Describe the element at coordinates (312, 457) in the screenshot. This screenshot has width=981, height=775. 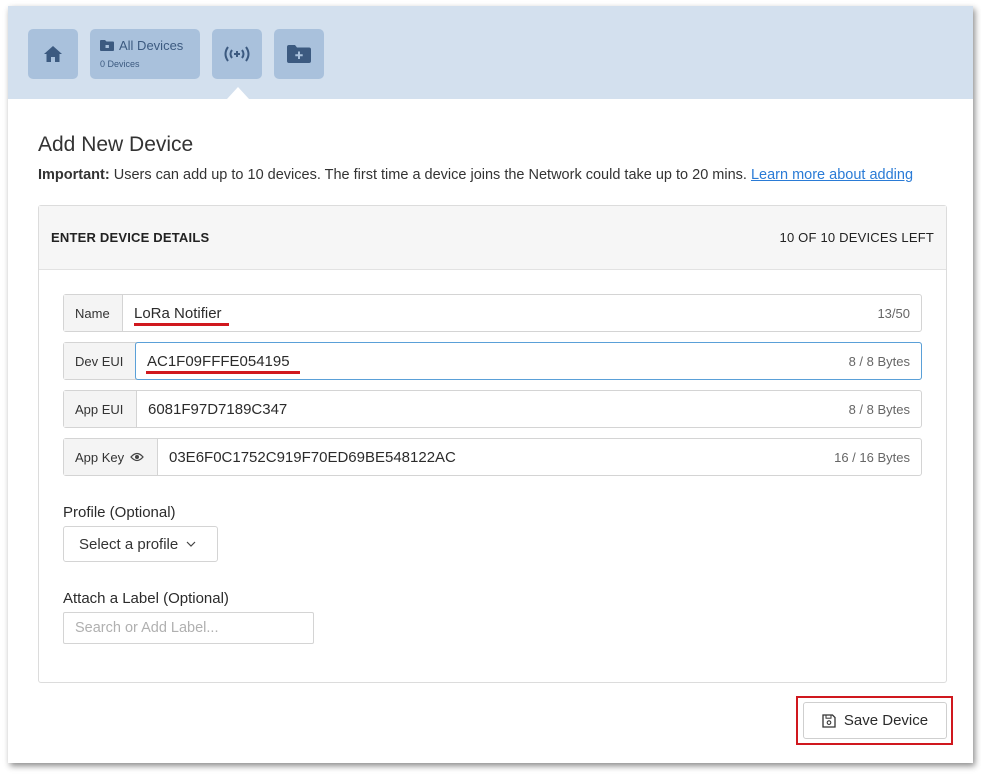
I see `app-key-value: 03E6F0C1752C919F70ED69BE548122AC` at that location.